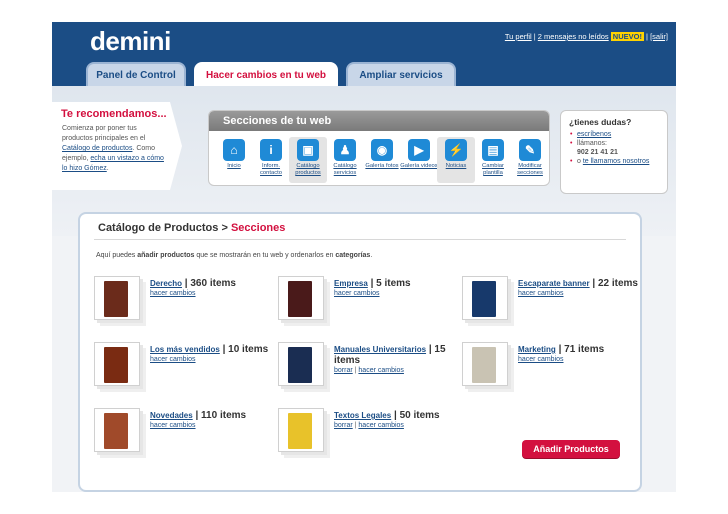  What do you see at coordinates (554, 283) in the screenshot?
I see `category-name-link: Escaparate banner` at bounding box center [554, 283].